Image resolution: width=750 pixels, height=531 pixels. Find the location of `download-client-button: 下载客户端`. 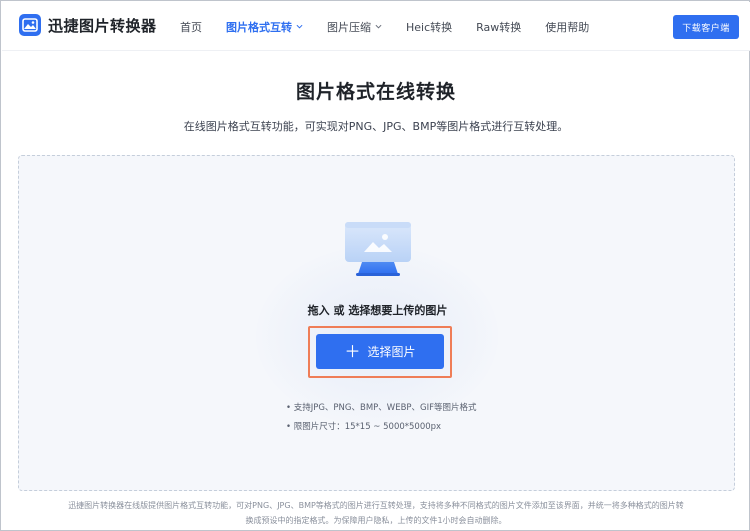

download-client-button: 下载客户端 is located at coordinates (706, 27).